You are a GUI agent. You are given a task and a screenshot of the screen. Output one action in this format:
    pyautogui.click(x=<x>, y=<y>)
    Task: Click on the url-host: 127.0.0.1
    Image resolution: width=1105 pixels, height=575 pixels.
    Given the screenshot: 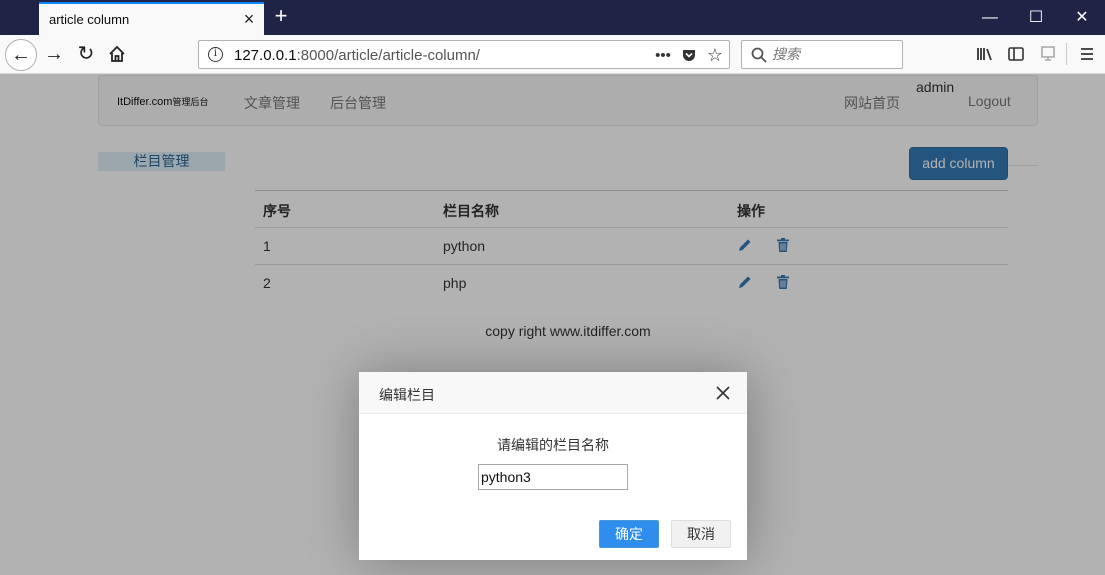 What is the action you would take?
    pyautogui.click(x=265, y=55)
    